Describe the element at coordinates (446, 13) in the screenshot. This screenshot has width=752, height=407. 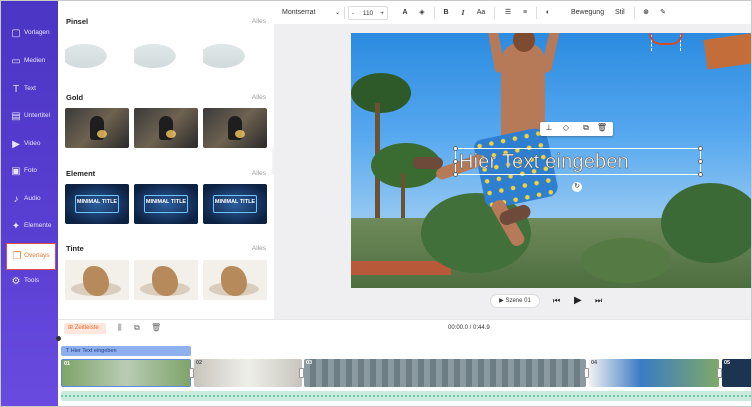
I see `bold-button: B` at that location.